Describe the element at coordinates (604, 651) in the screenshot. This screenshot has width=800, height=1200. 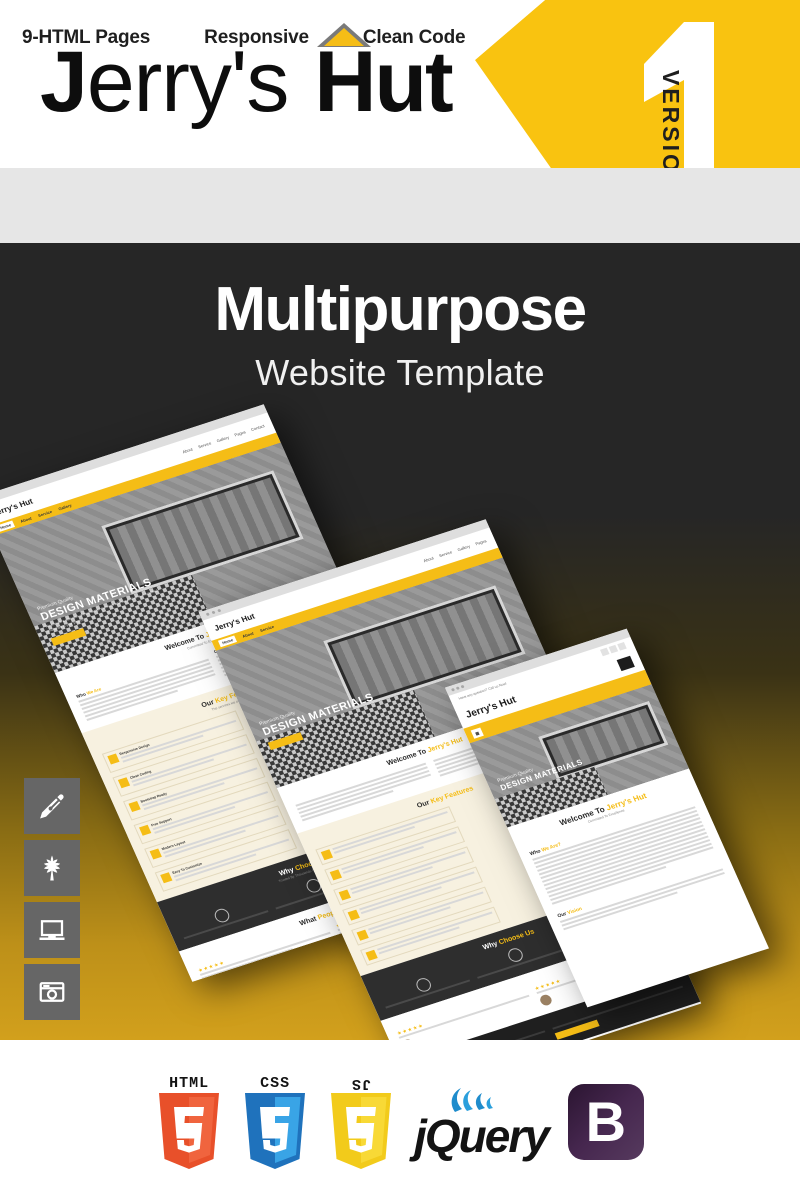
I see `facebook-icon` at that location.